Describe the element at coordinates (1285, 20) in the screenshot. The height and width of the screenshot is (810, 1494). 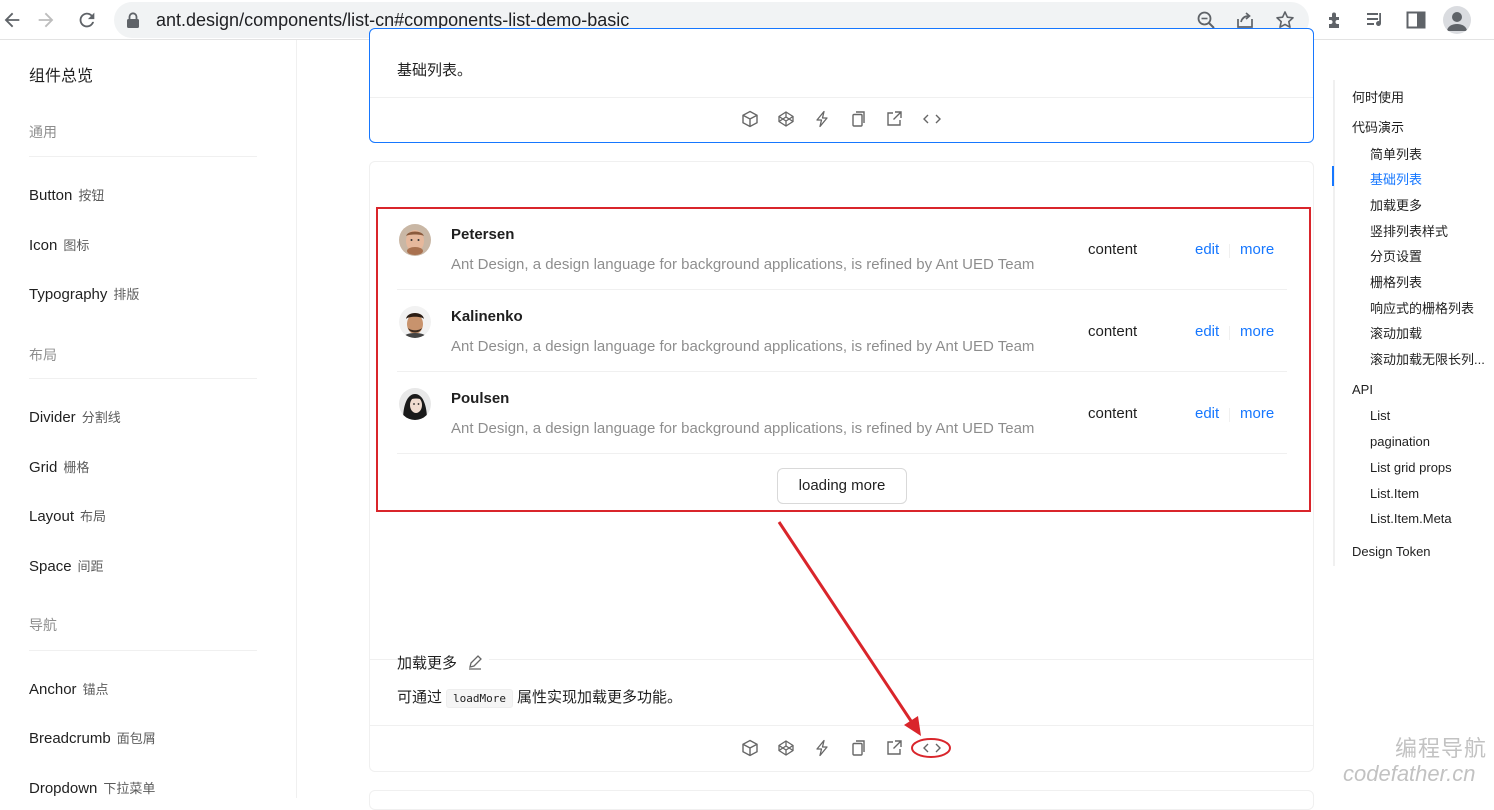
I see `bookmark-star-icon` at that location.